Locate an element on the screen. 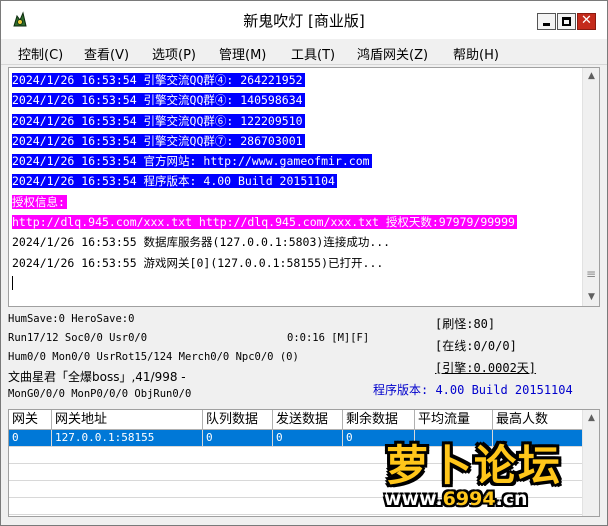  title-bar: 新鬼吹灯 [商业版] is located at coordinates (304, 20).